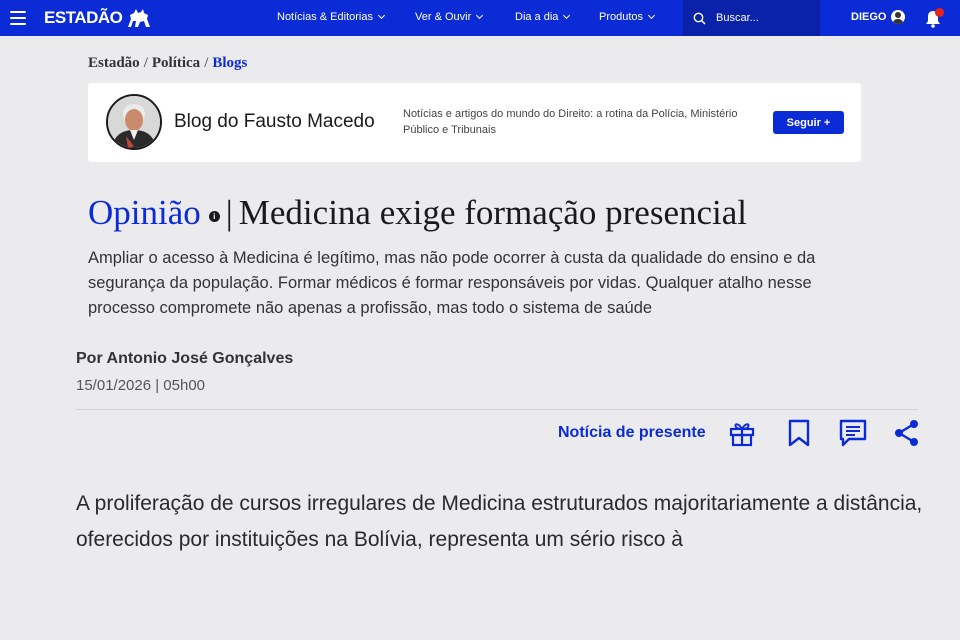 This screenshot has height=640, width=960. Describe the element at coordinates (331, 17) in the screenshot. I see `nav-noticias-editorias: Notícias & Editorias` at that location.